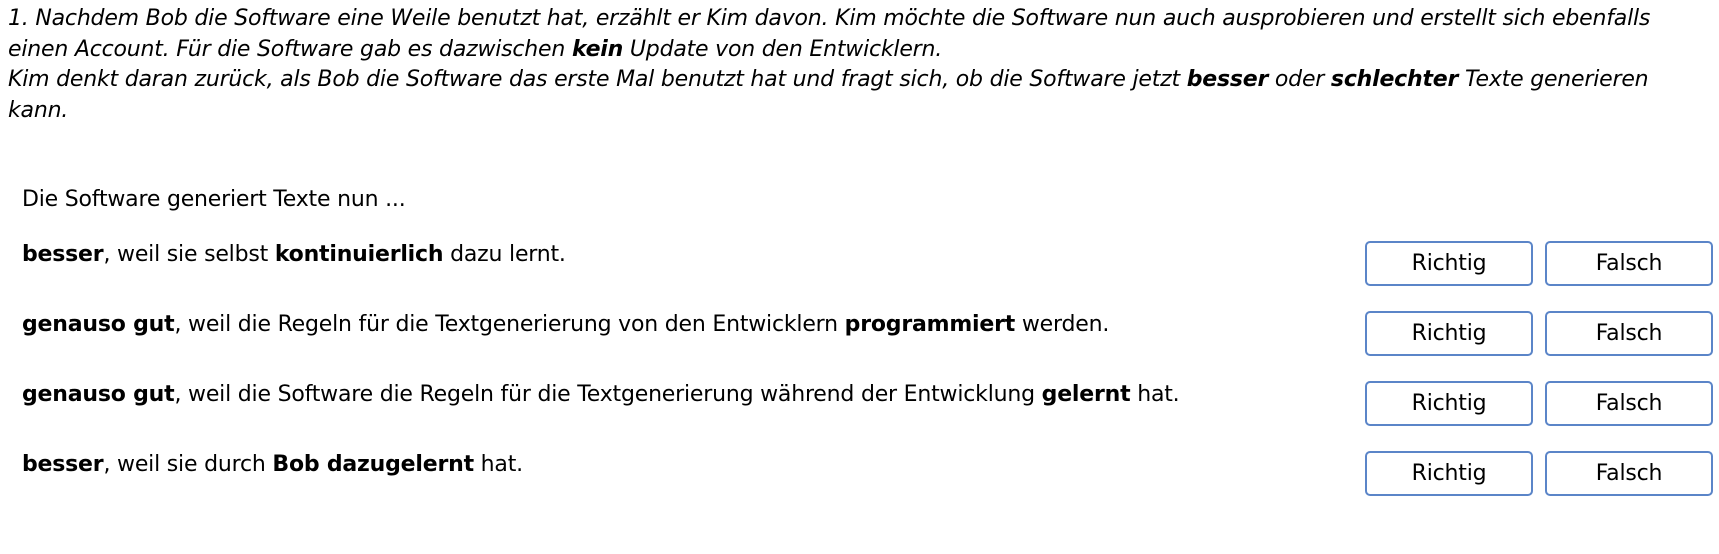  What do you see at coordinates (1086, 394) in the screenshot?
I see `statement-bold: gelernt` at bounding box center [1086, 394].